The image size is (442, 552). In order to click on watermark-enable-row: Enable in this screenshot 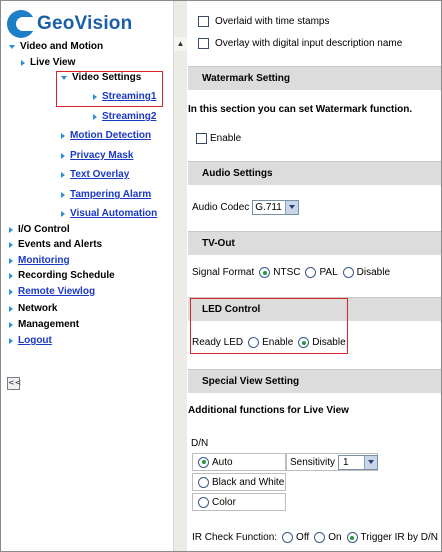, I will do `click(218, 138)`.